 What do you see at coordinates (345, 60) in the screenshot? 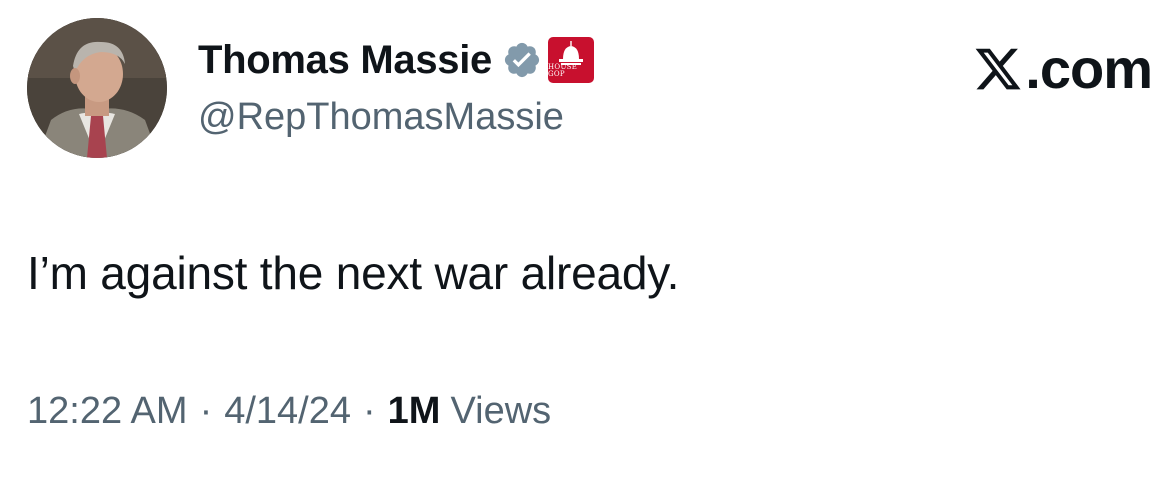
I see `author-display-name: Thomas Massie` at bounding box center [345, 60].